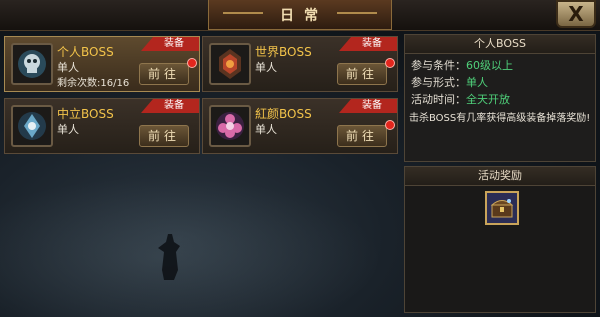 The width and height of the screenshot is (600, 317). I want to click on condition-row: 参与条件：60级以上, so click(462, 65).